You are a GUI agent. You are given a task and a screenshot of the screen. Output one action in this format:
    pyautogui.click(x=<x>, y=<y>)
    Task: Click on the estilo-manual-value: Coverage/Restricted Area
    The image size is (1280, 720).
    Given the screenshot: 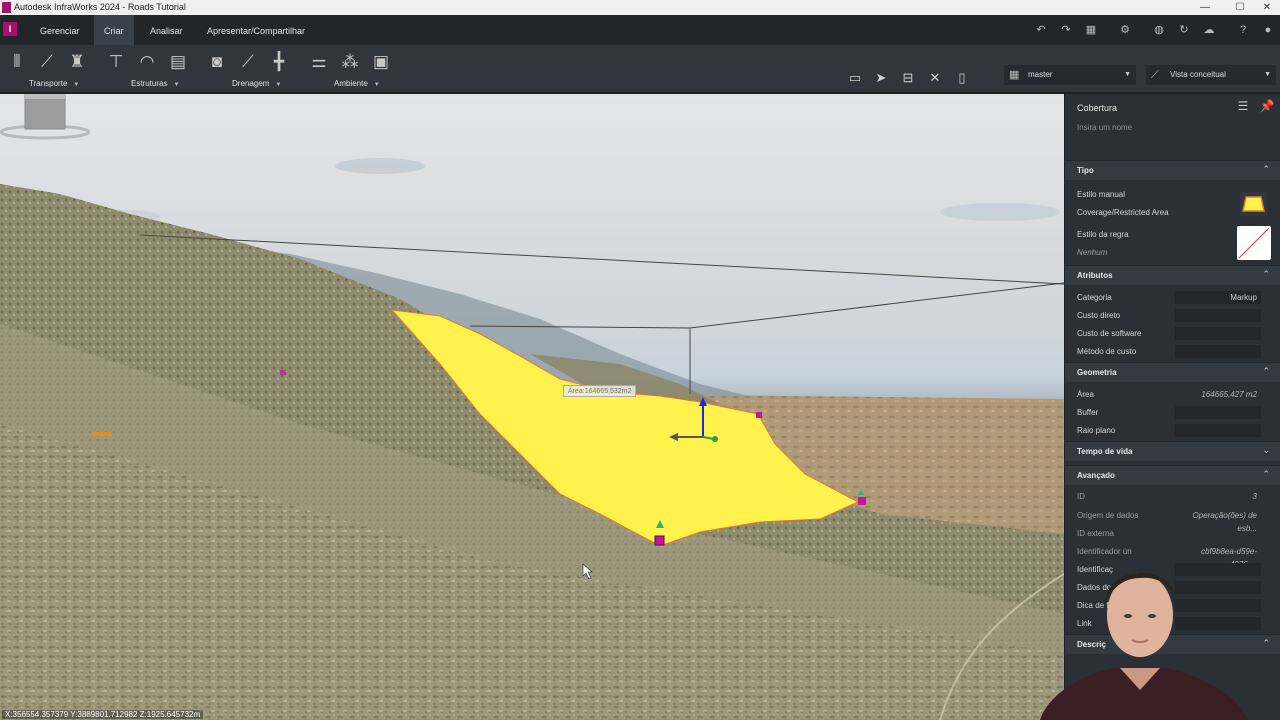 What is the action you would take?
    pyautogui.click(x=1123, y=212)
    